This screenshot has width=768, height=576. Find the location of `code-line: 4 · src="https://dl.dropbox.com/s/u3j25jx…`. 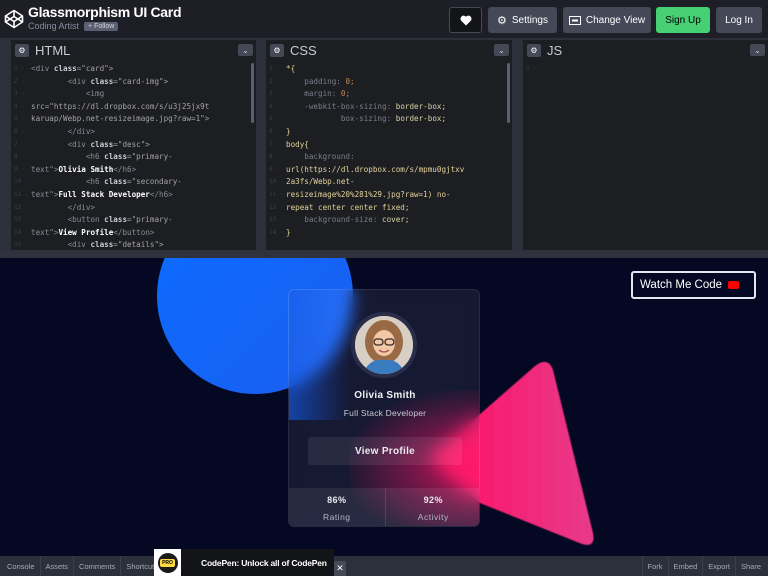

code-line: 4 · src="https://dl.dropbox.com/s/u3j25jx… is located at coordinates (112, 106).